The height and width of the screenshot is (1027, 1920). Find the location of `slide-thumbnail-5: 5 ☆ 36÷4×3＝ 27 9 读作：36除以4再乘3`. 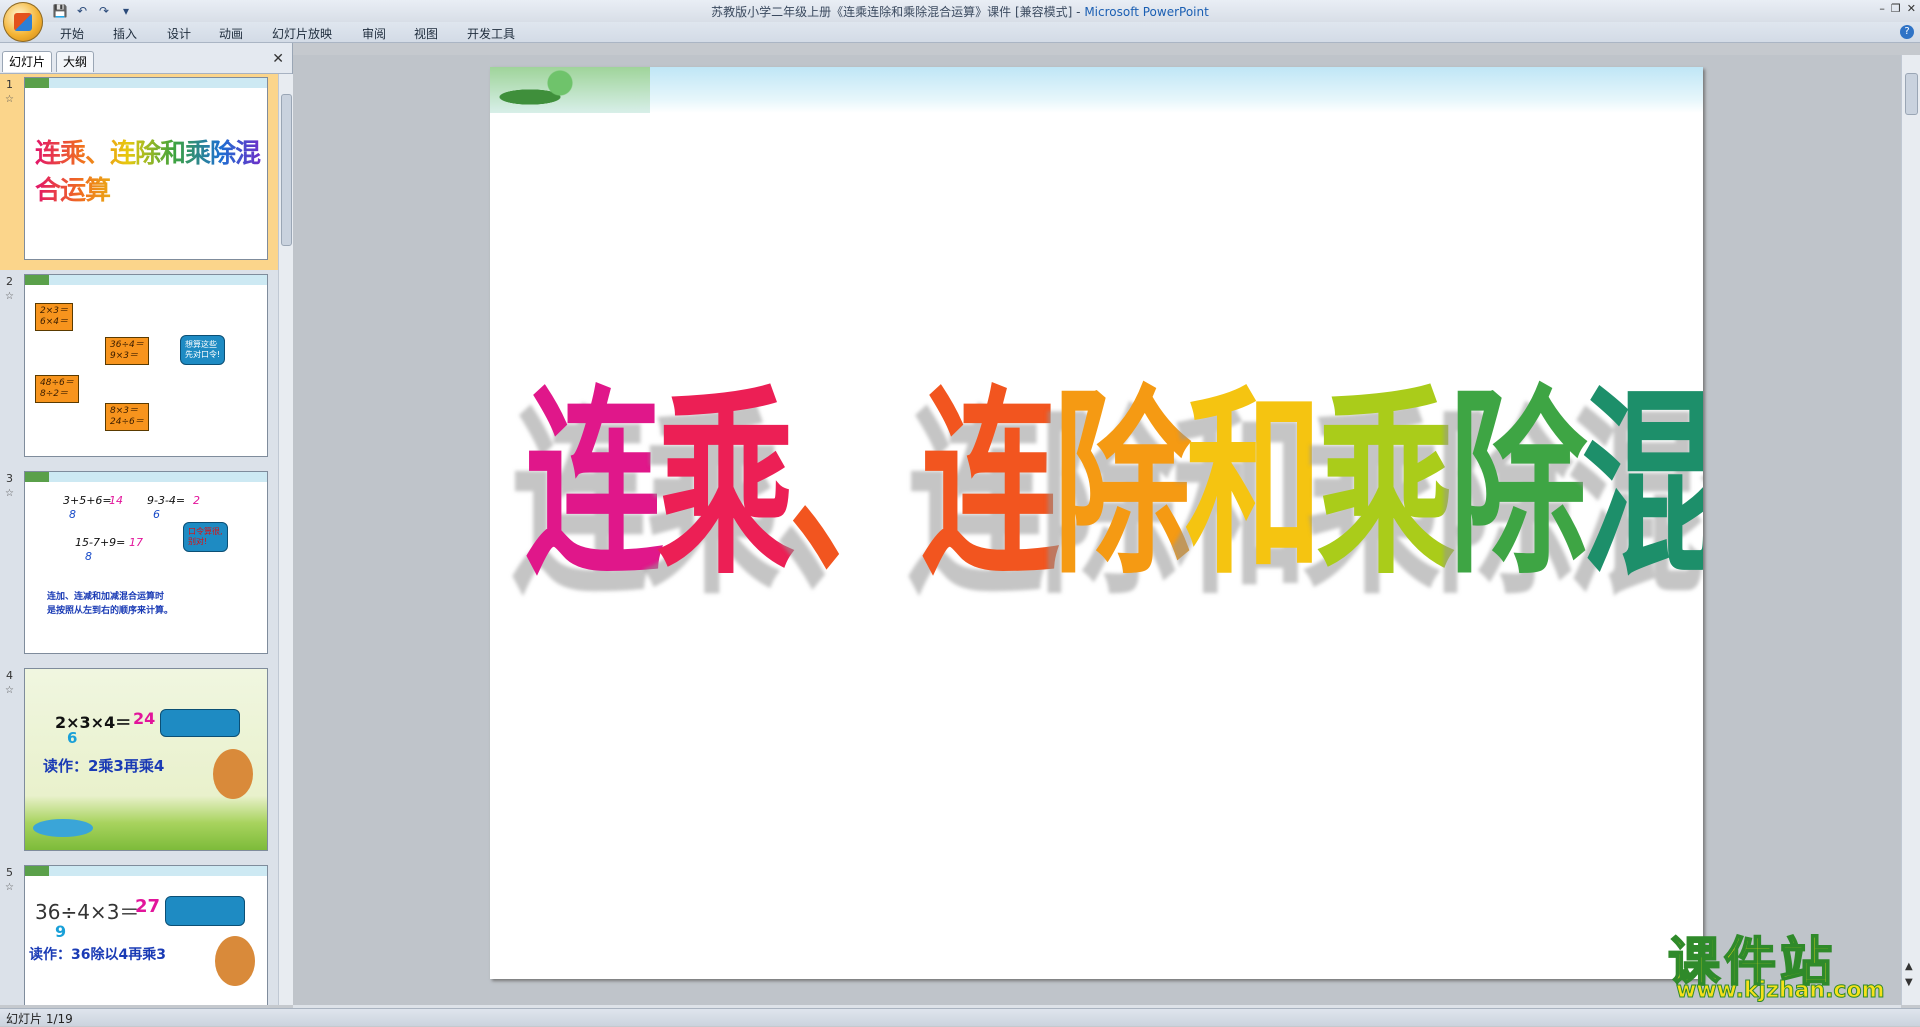

slide-thumbnail-5: 5 ☆ 36÷4×3＝ 27 9 读作：36除以4再乘3 is located at coordinates (139, 933).